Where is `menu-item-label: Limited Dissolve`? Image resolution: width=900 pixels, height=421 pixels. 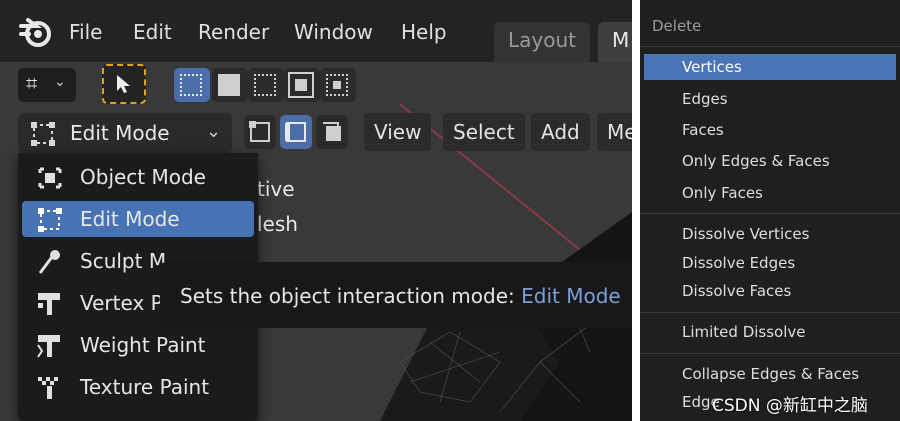 menu-item-label: Limited Dissolve is located at coordinates (744, 332).